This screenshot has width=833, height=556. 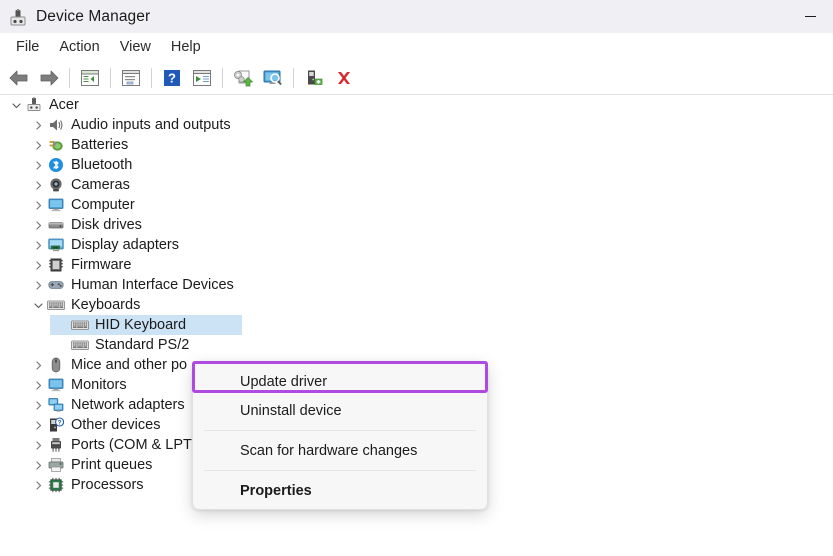 What do you see at coordinates (56, 405) in the screenshot?
I see `network-icon` at bounding box center [56, 405].